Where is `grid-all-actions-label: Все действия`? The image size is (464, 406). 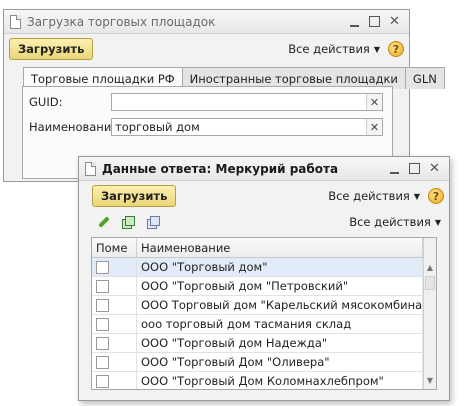 grid-all-actions-label: Все действия is located at coordinates (390, 222).